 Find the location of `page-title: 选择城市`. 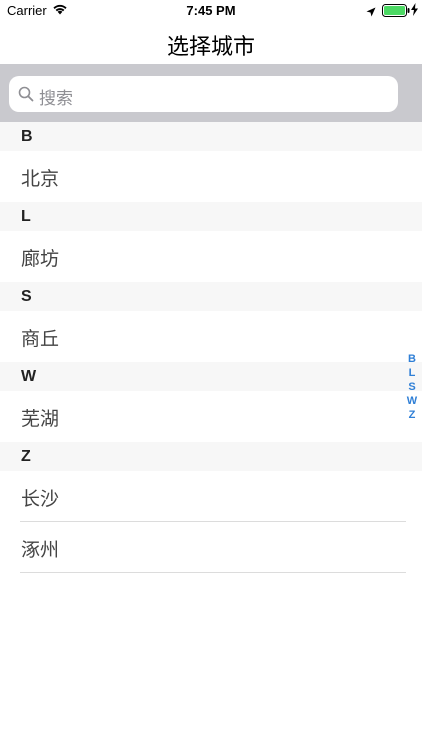

page-title: 选择城市 is located at coordinates (210, 47).